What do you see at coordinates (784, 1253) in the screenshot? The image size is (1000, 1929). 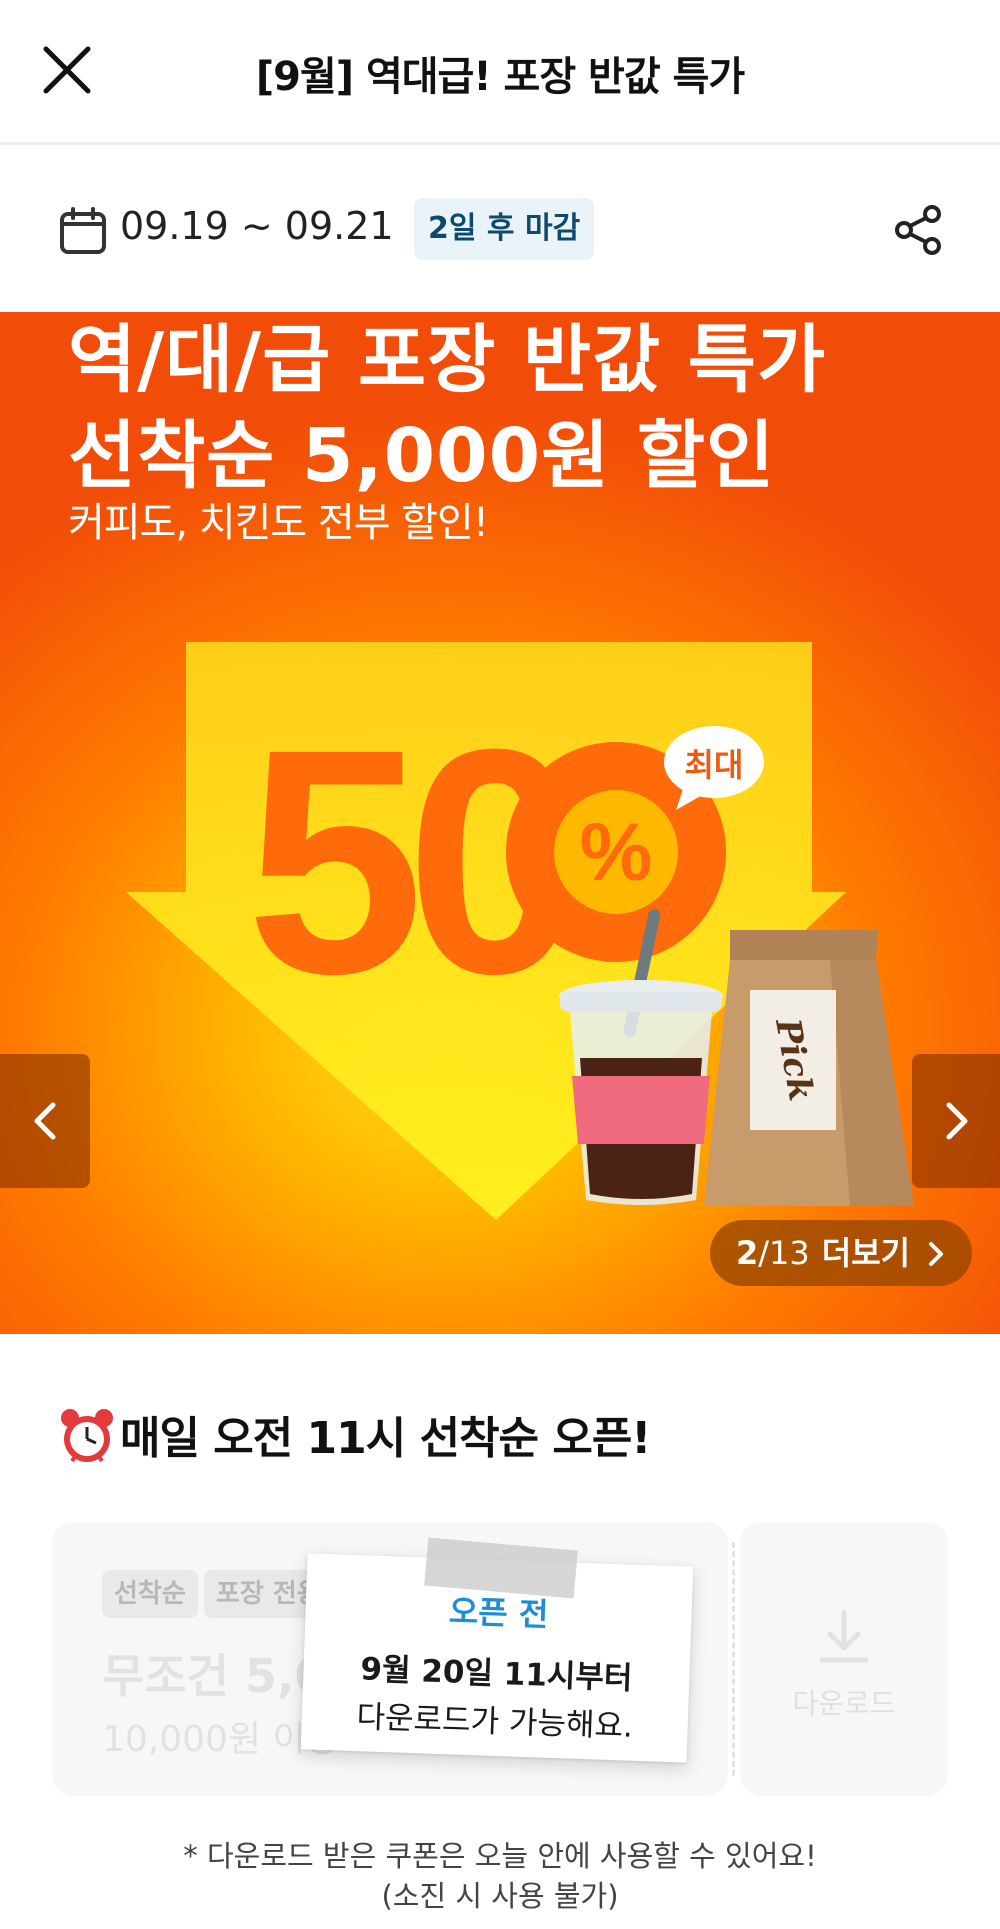 I see `pager-total: /13` at bounding box center [784, 1253].